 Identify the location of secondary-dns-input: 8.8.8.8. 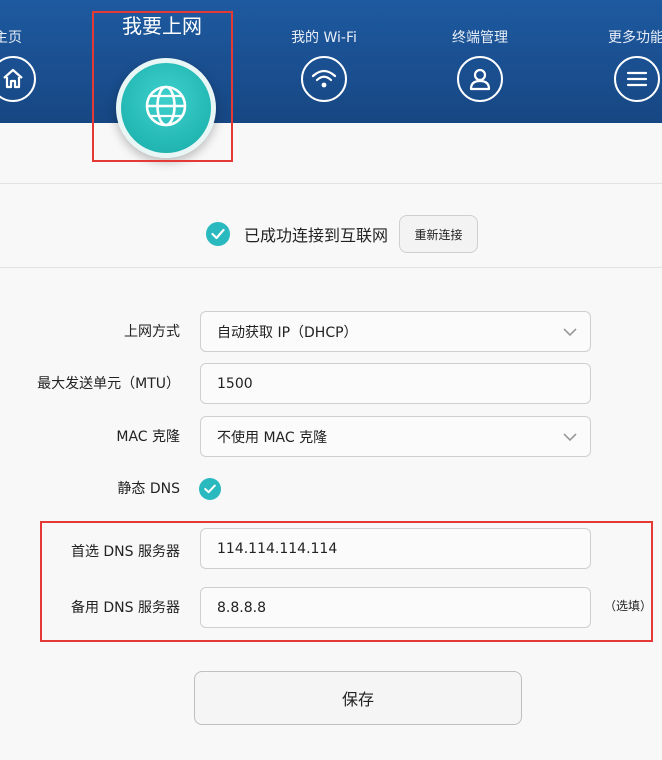
(395, 607).